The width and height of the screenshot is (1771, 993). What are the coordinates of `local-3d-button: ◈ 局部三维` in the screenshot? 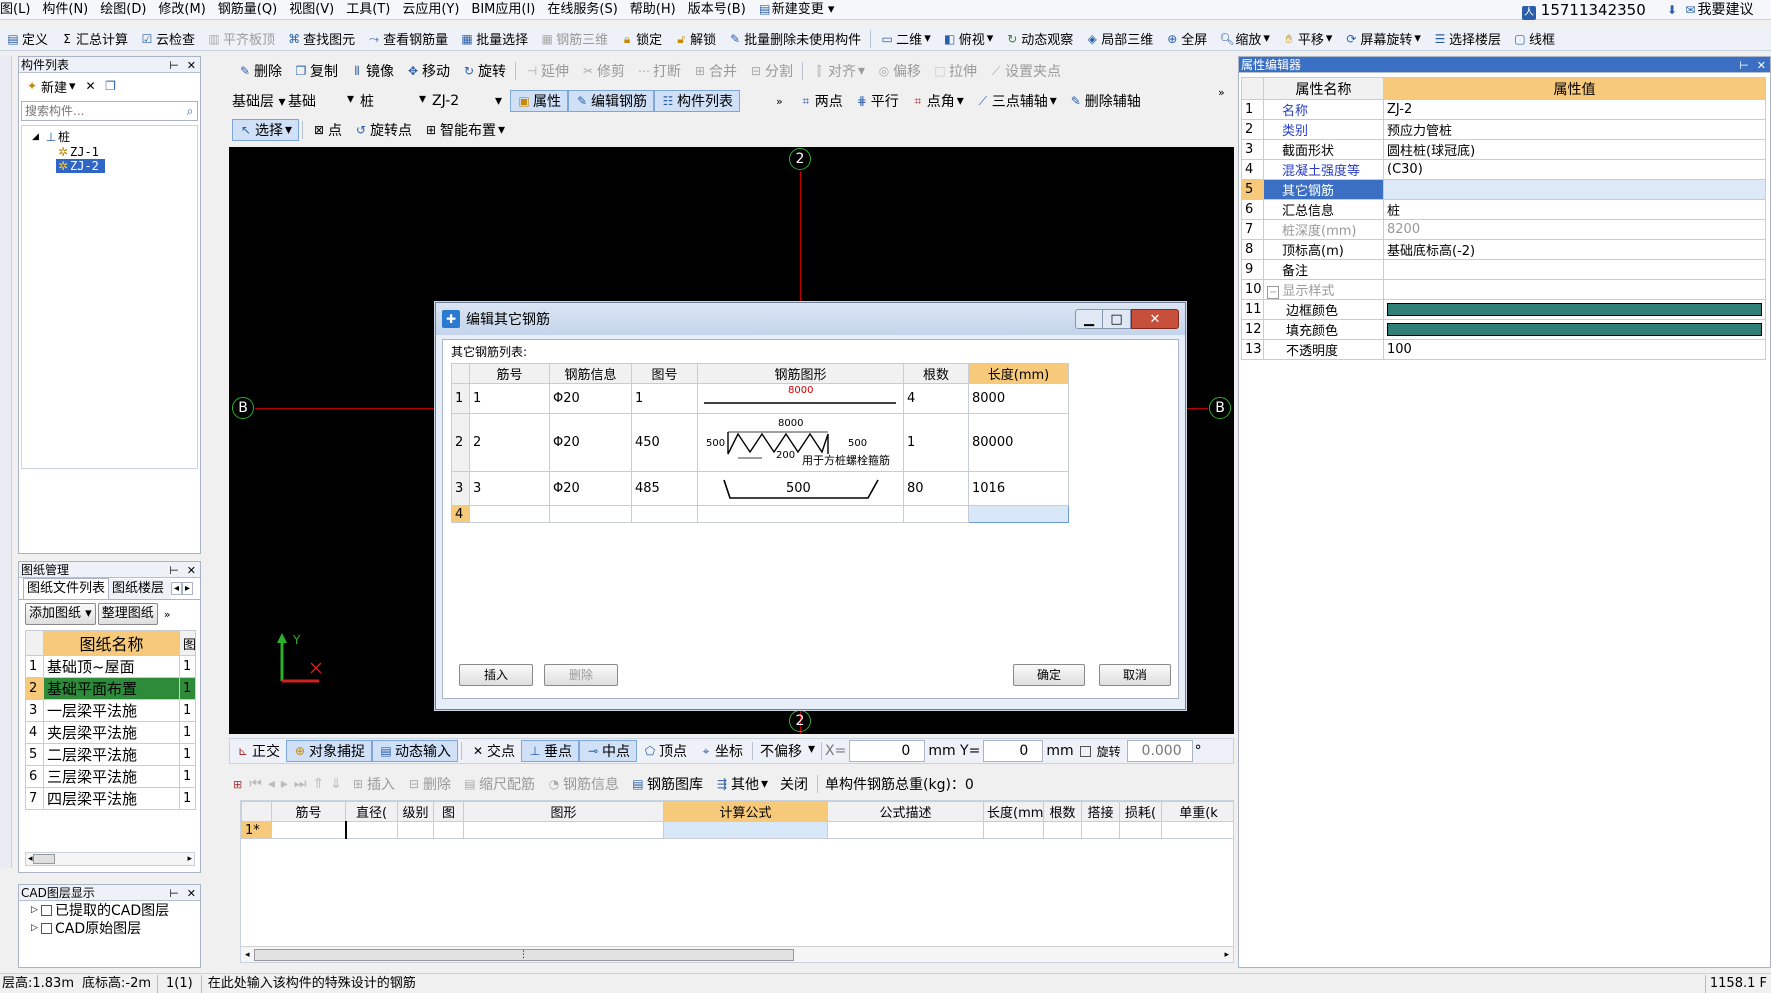 It's located at (1119, 39).